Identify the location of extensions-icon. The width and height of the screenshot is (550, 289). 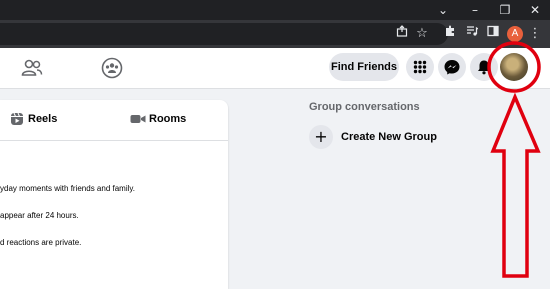
(450, 34).